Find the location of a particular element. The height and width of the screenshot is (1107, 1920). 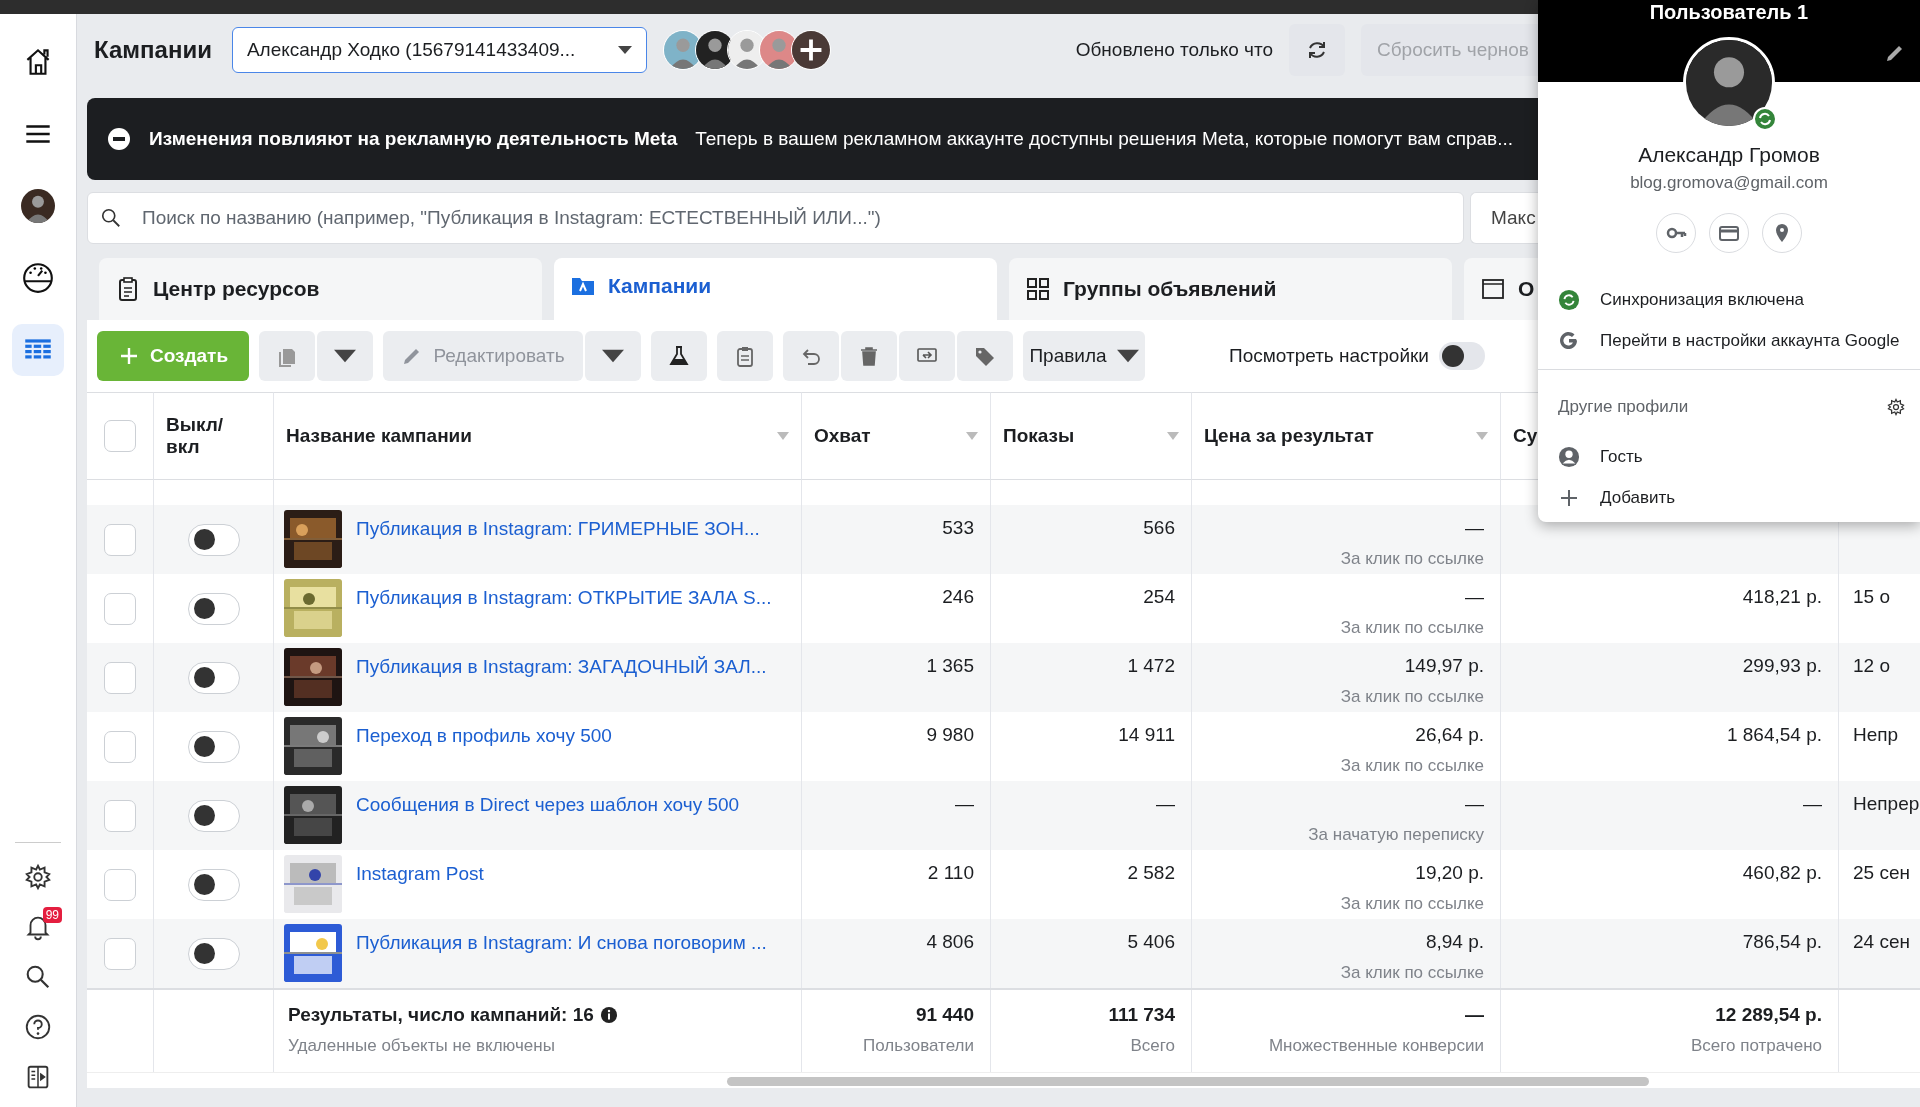

campaign-link: Instagram Post is located at coordinates (420, 884).